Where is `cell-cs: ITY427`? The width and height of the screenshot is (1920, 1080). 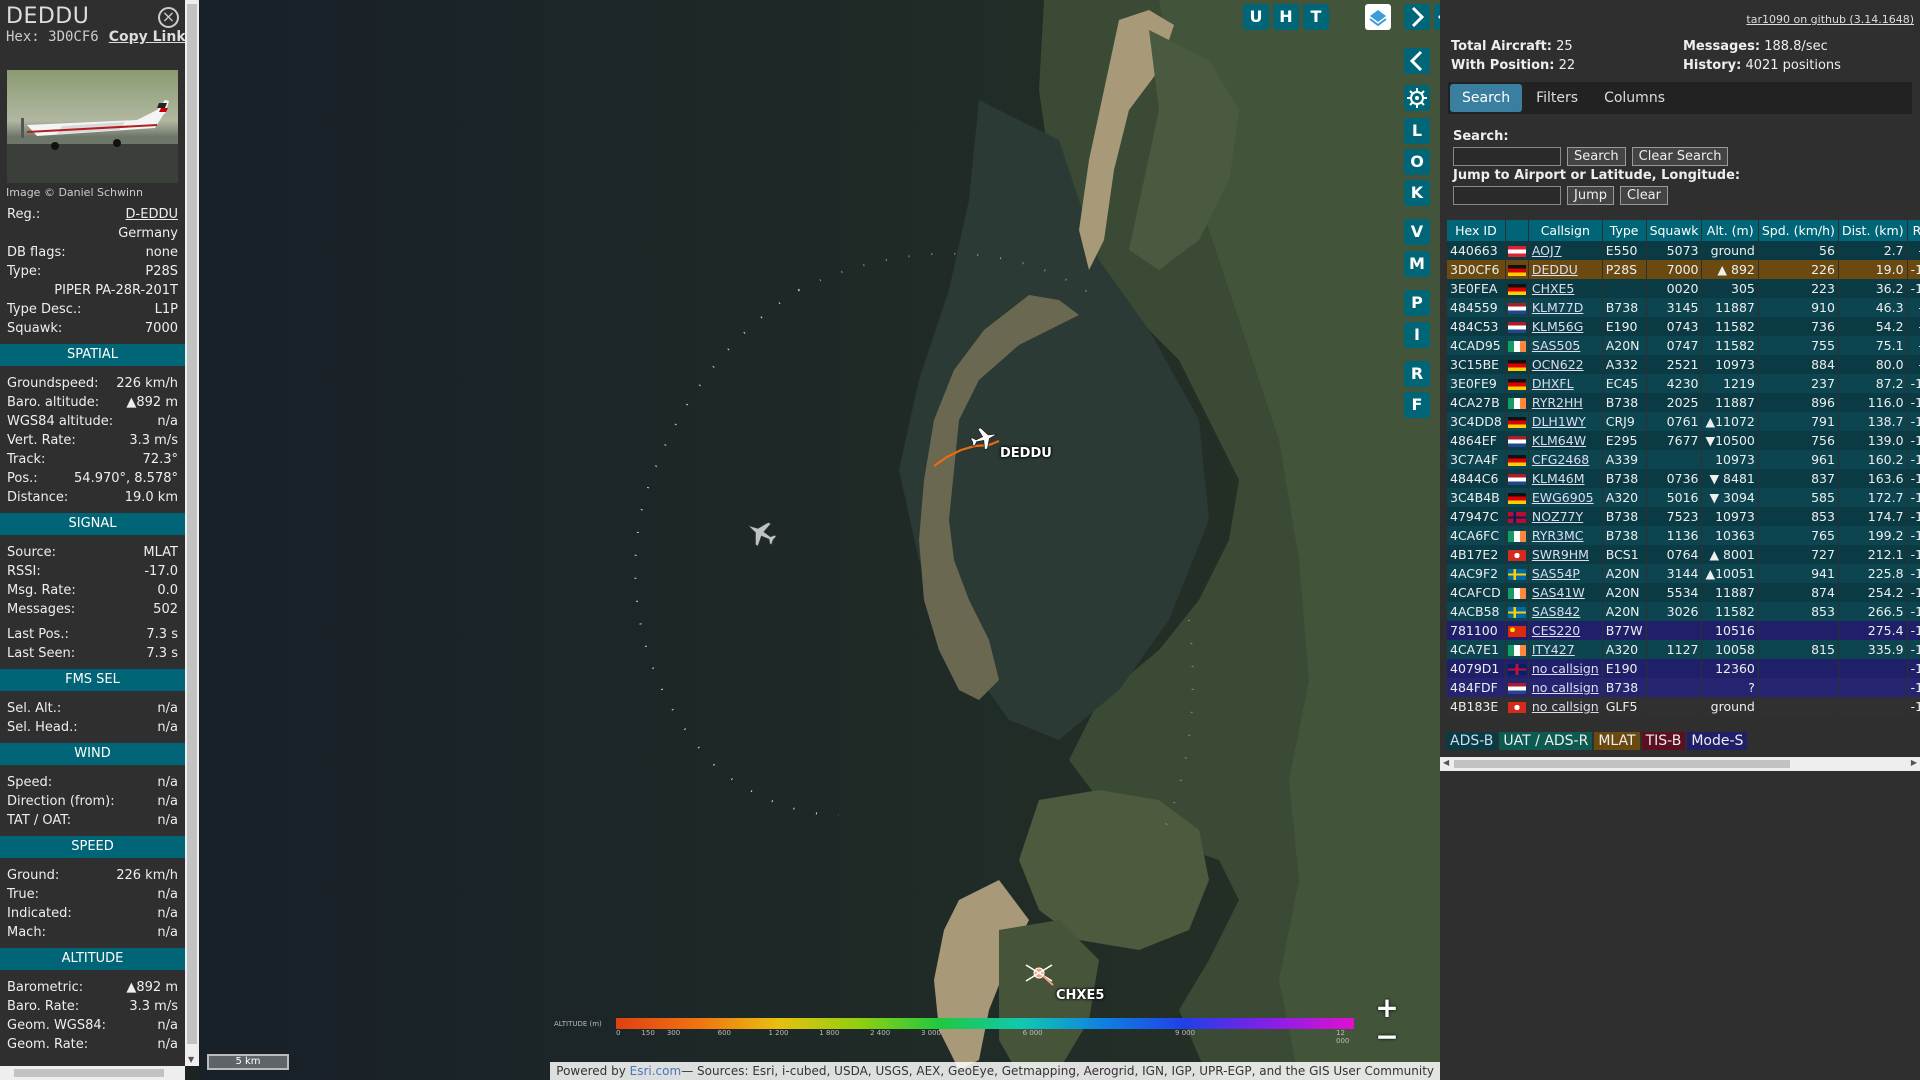 cell-cs: ITY427 is located at coordinates (1565, 649).